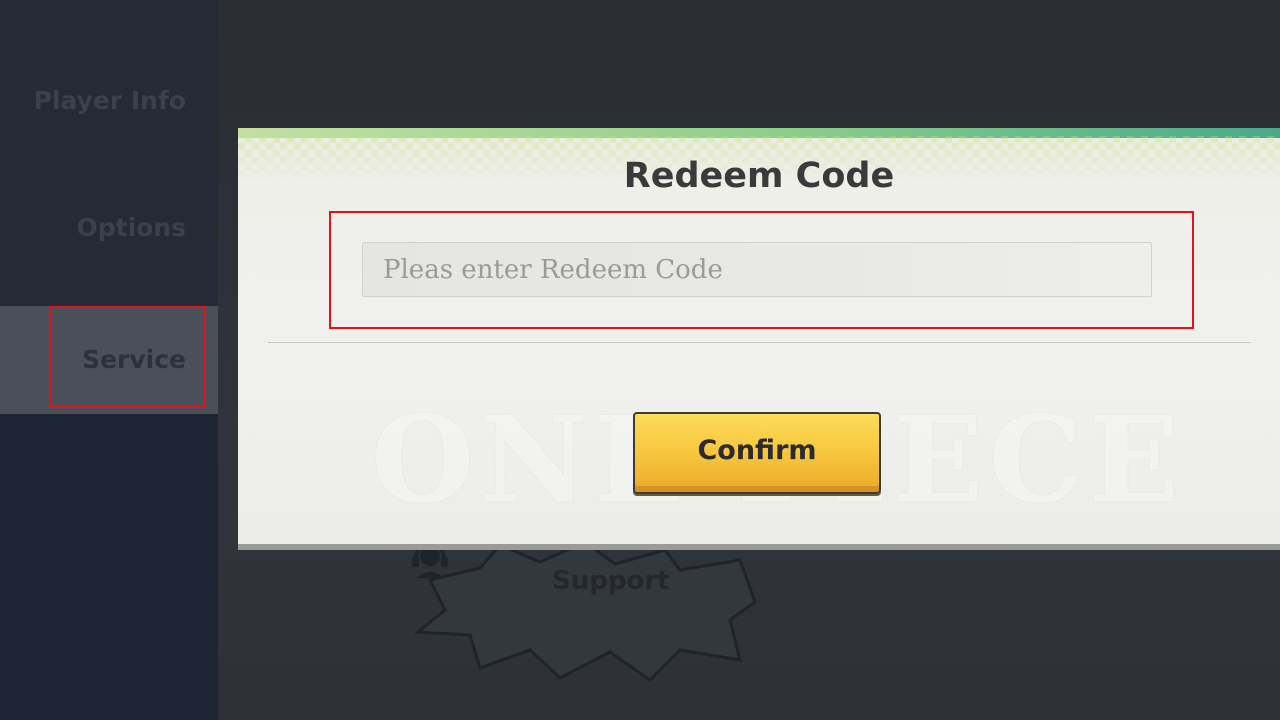 Image resolution: width=1280 pixels, height=720 pixels. I want to click on confirm-button-label: Confirm, so click(757, 450).